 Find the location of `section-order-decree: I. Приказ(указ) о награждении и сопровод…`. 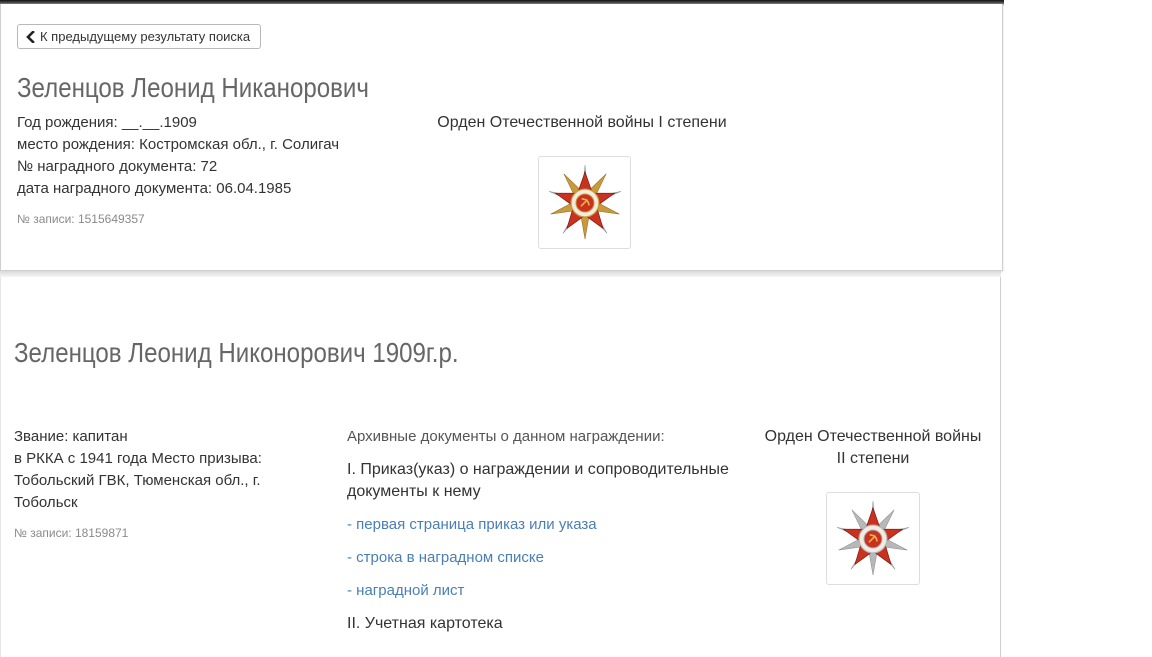

section-order-decree: I. Приказ(указ) о награждении и сопровод… is located at coordinates (544, 481).